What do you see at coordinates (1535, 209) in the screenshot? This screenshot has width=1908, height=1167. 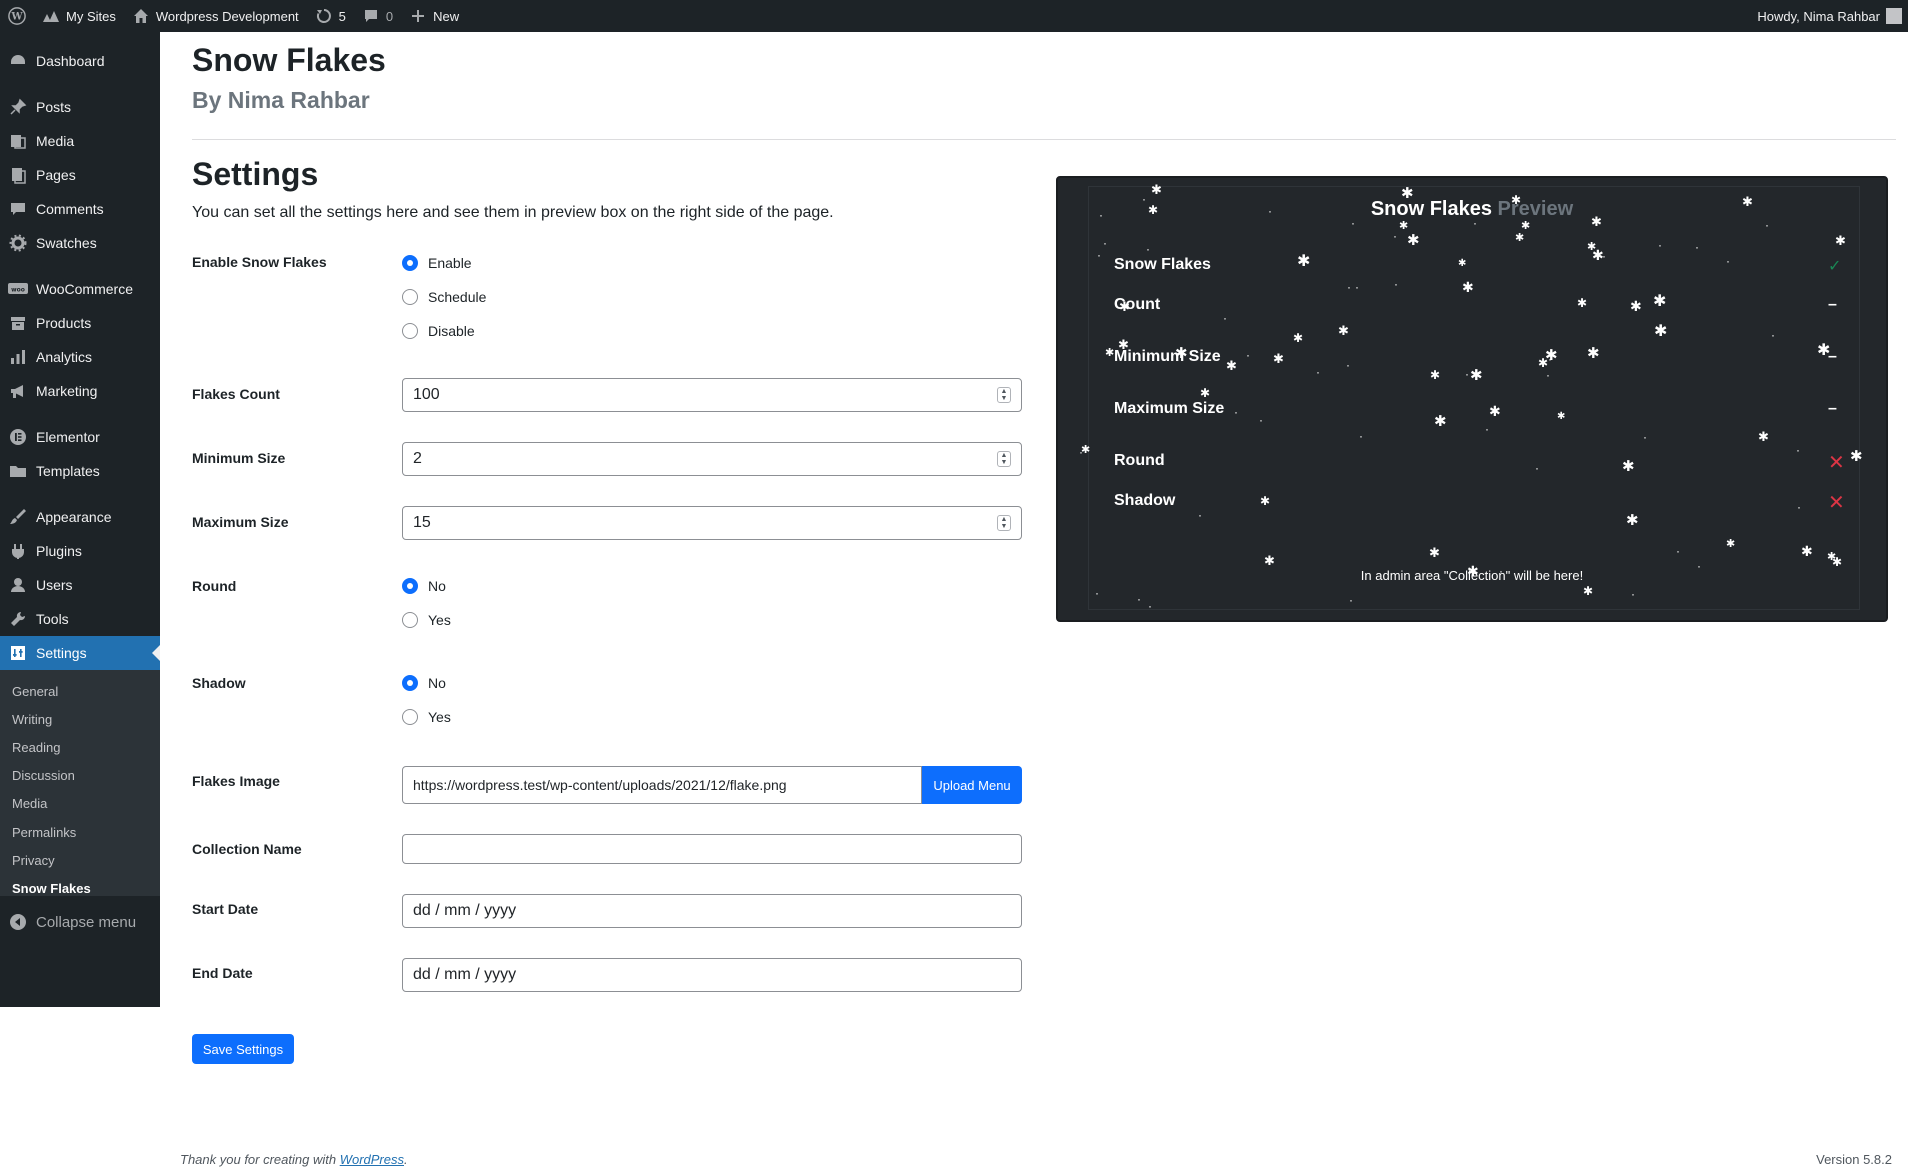 I see `preview-title-fade: Preview` at bounding box center [1535, 209].